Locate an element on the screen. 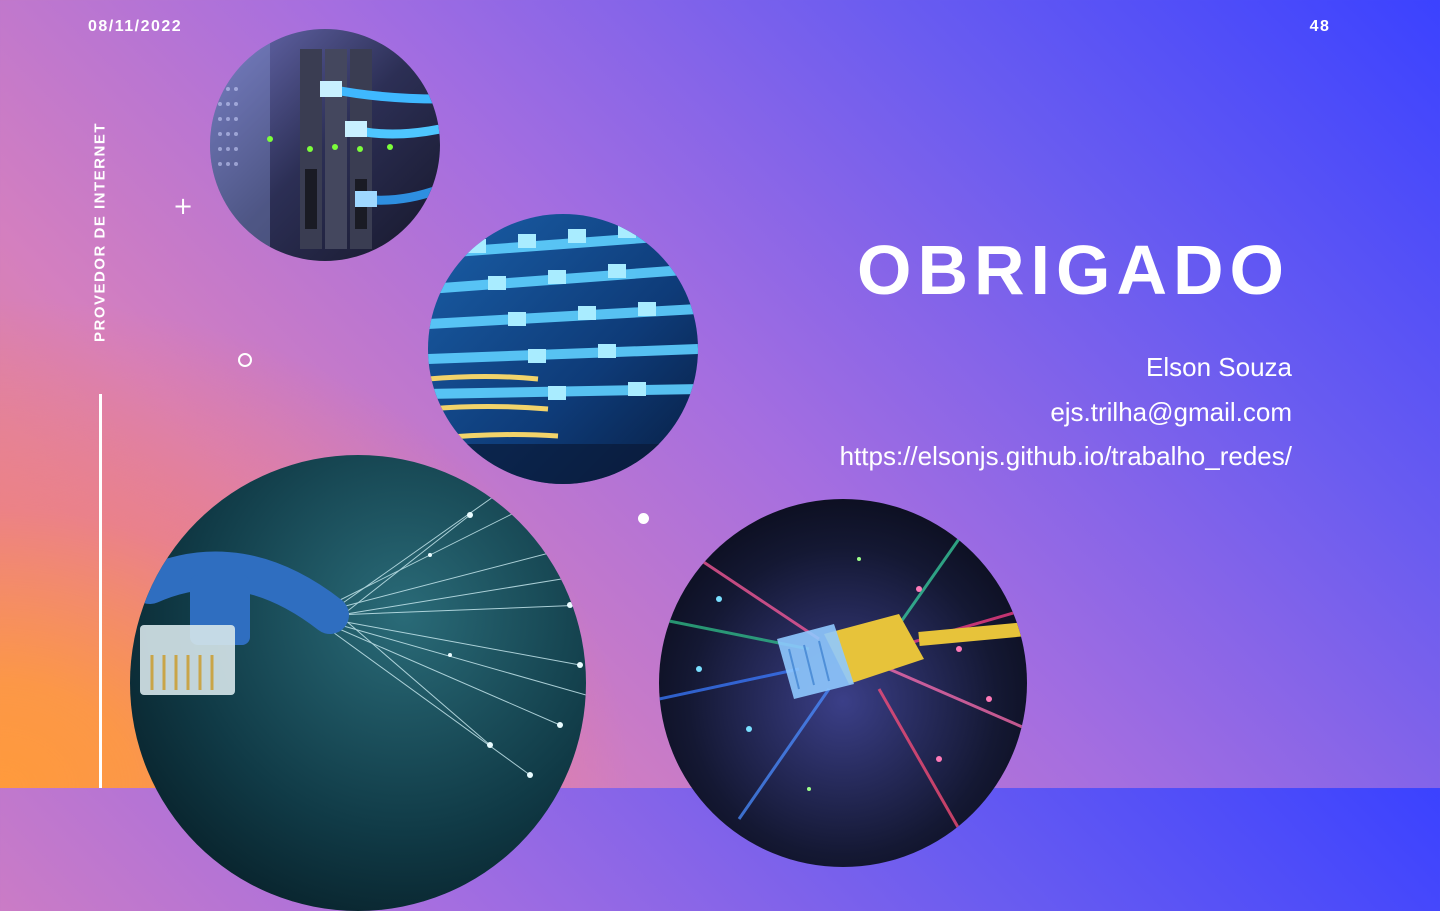 The image size is (1440, 911). dot-decoration-icon is located at coordinates (643, 518).